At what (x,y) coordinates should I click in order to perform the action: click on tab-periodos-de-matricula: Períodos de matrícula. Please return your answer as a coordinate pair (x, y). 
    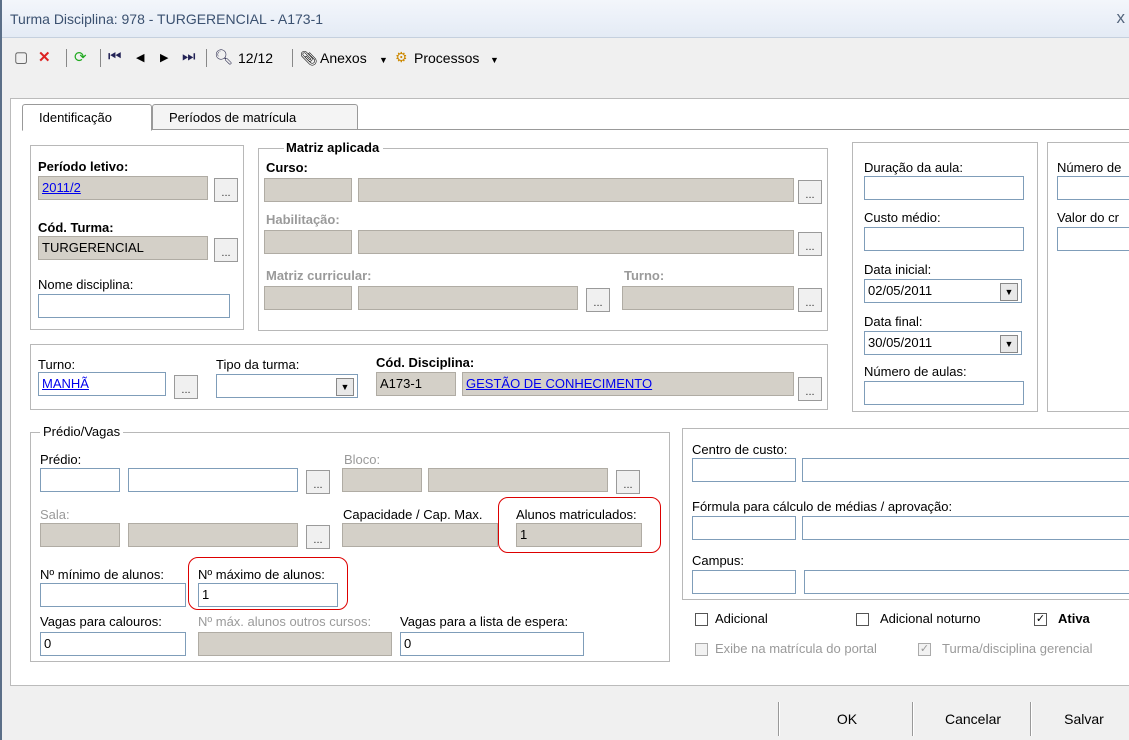
    Looking at the image, I should click on (255, 117).